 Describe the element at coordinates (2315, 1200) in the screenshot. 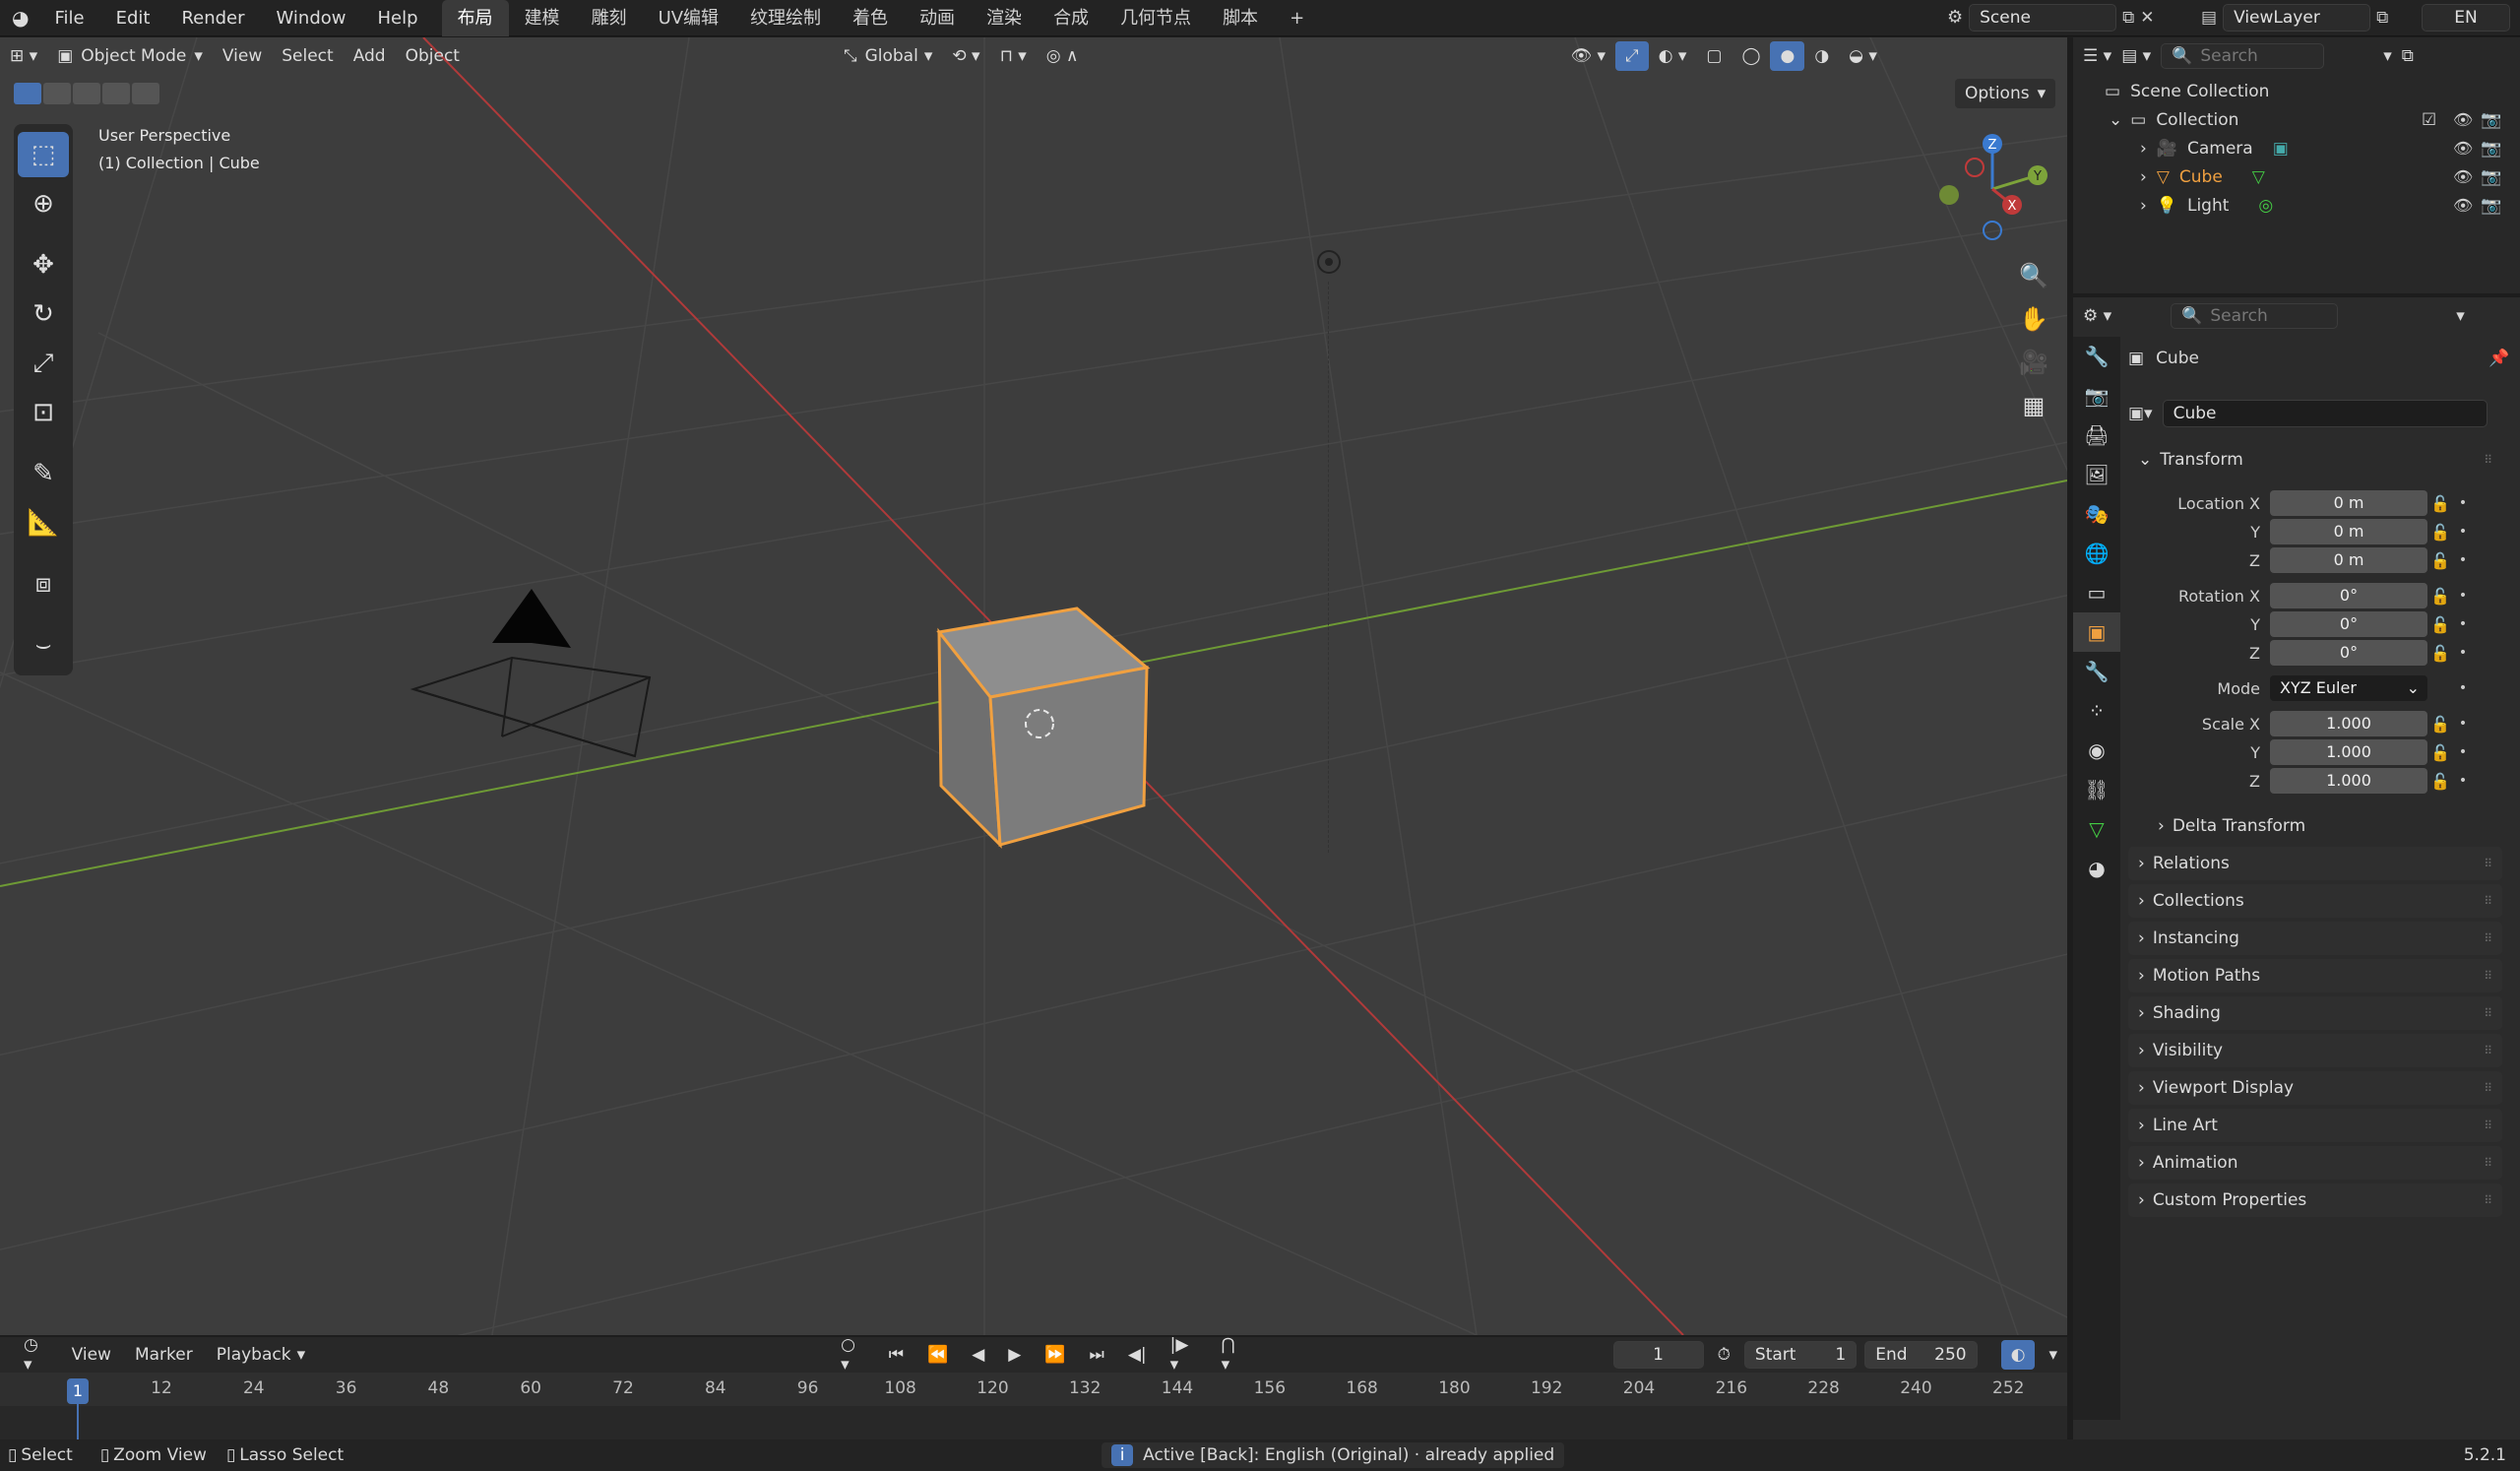

I see `panel-custom-properties: › Custom Properties ⠿` at that location.